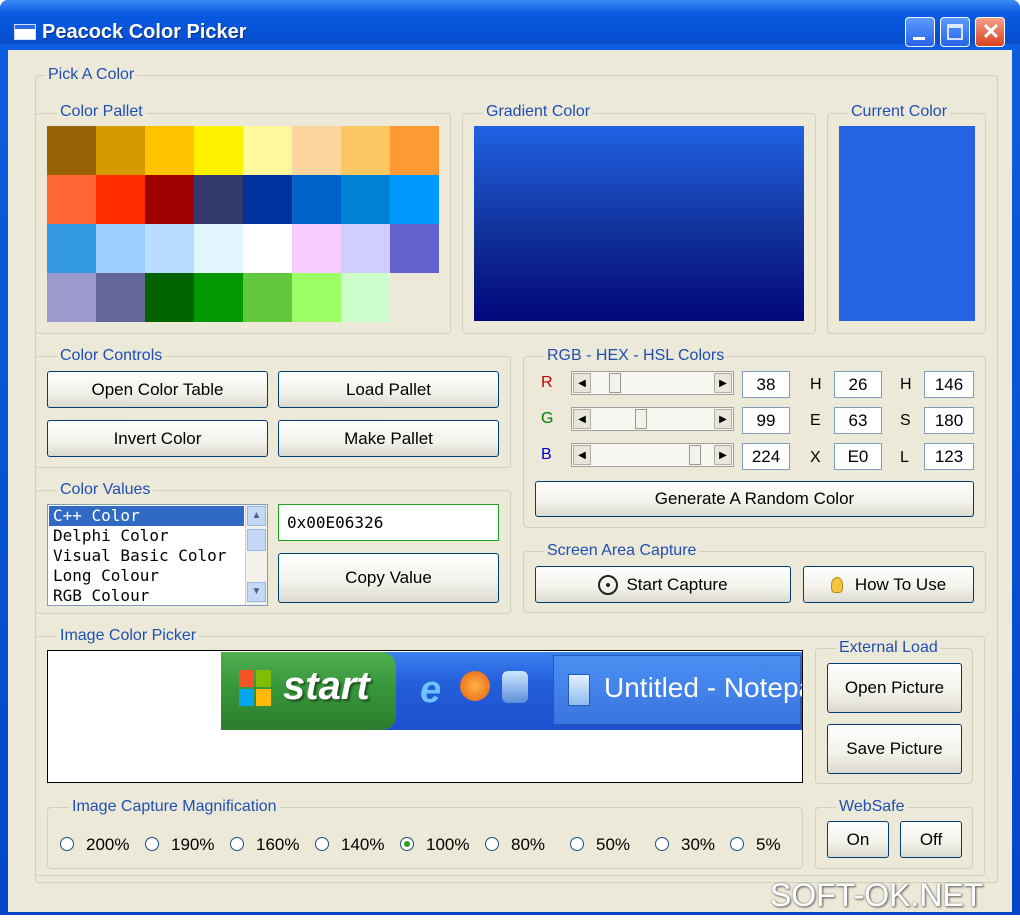 The height and width of the screenshot is (921, 1020). I want to click on title-bar: Peacock Color Picker ✕, so click(510, 23).